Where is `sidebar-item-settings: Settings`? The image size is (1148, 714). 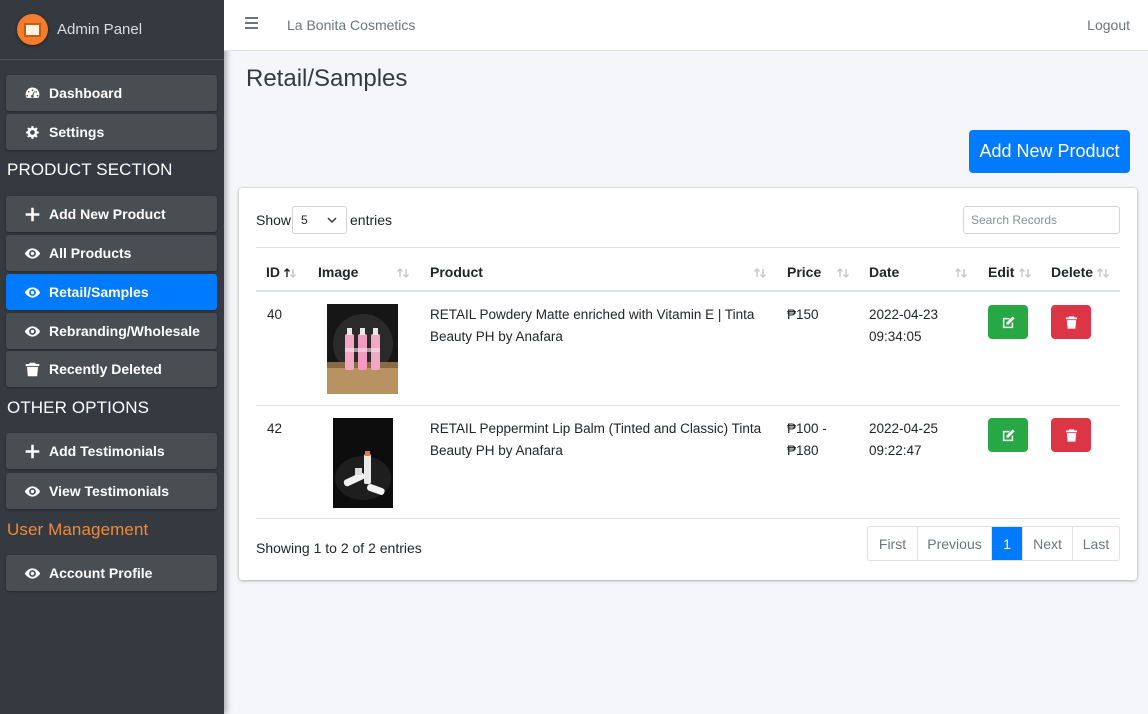
sidebar-item-settings: Settings is located at coordinates (111, 132).